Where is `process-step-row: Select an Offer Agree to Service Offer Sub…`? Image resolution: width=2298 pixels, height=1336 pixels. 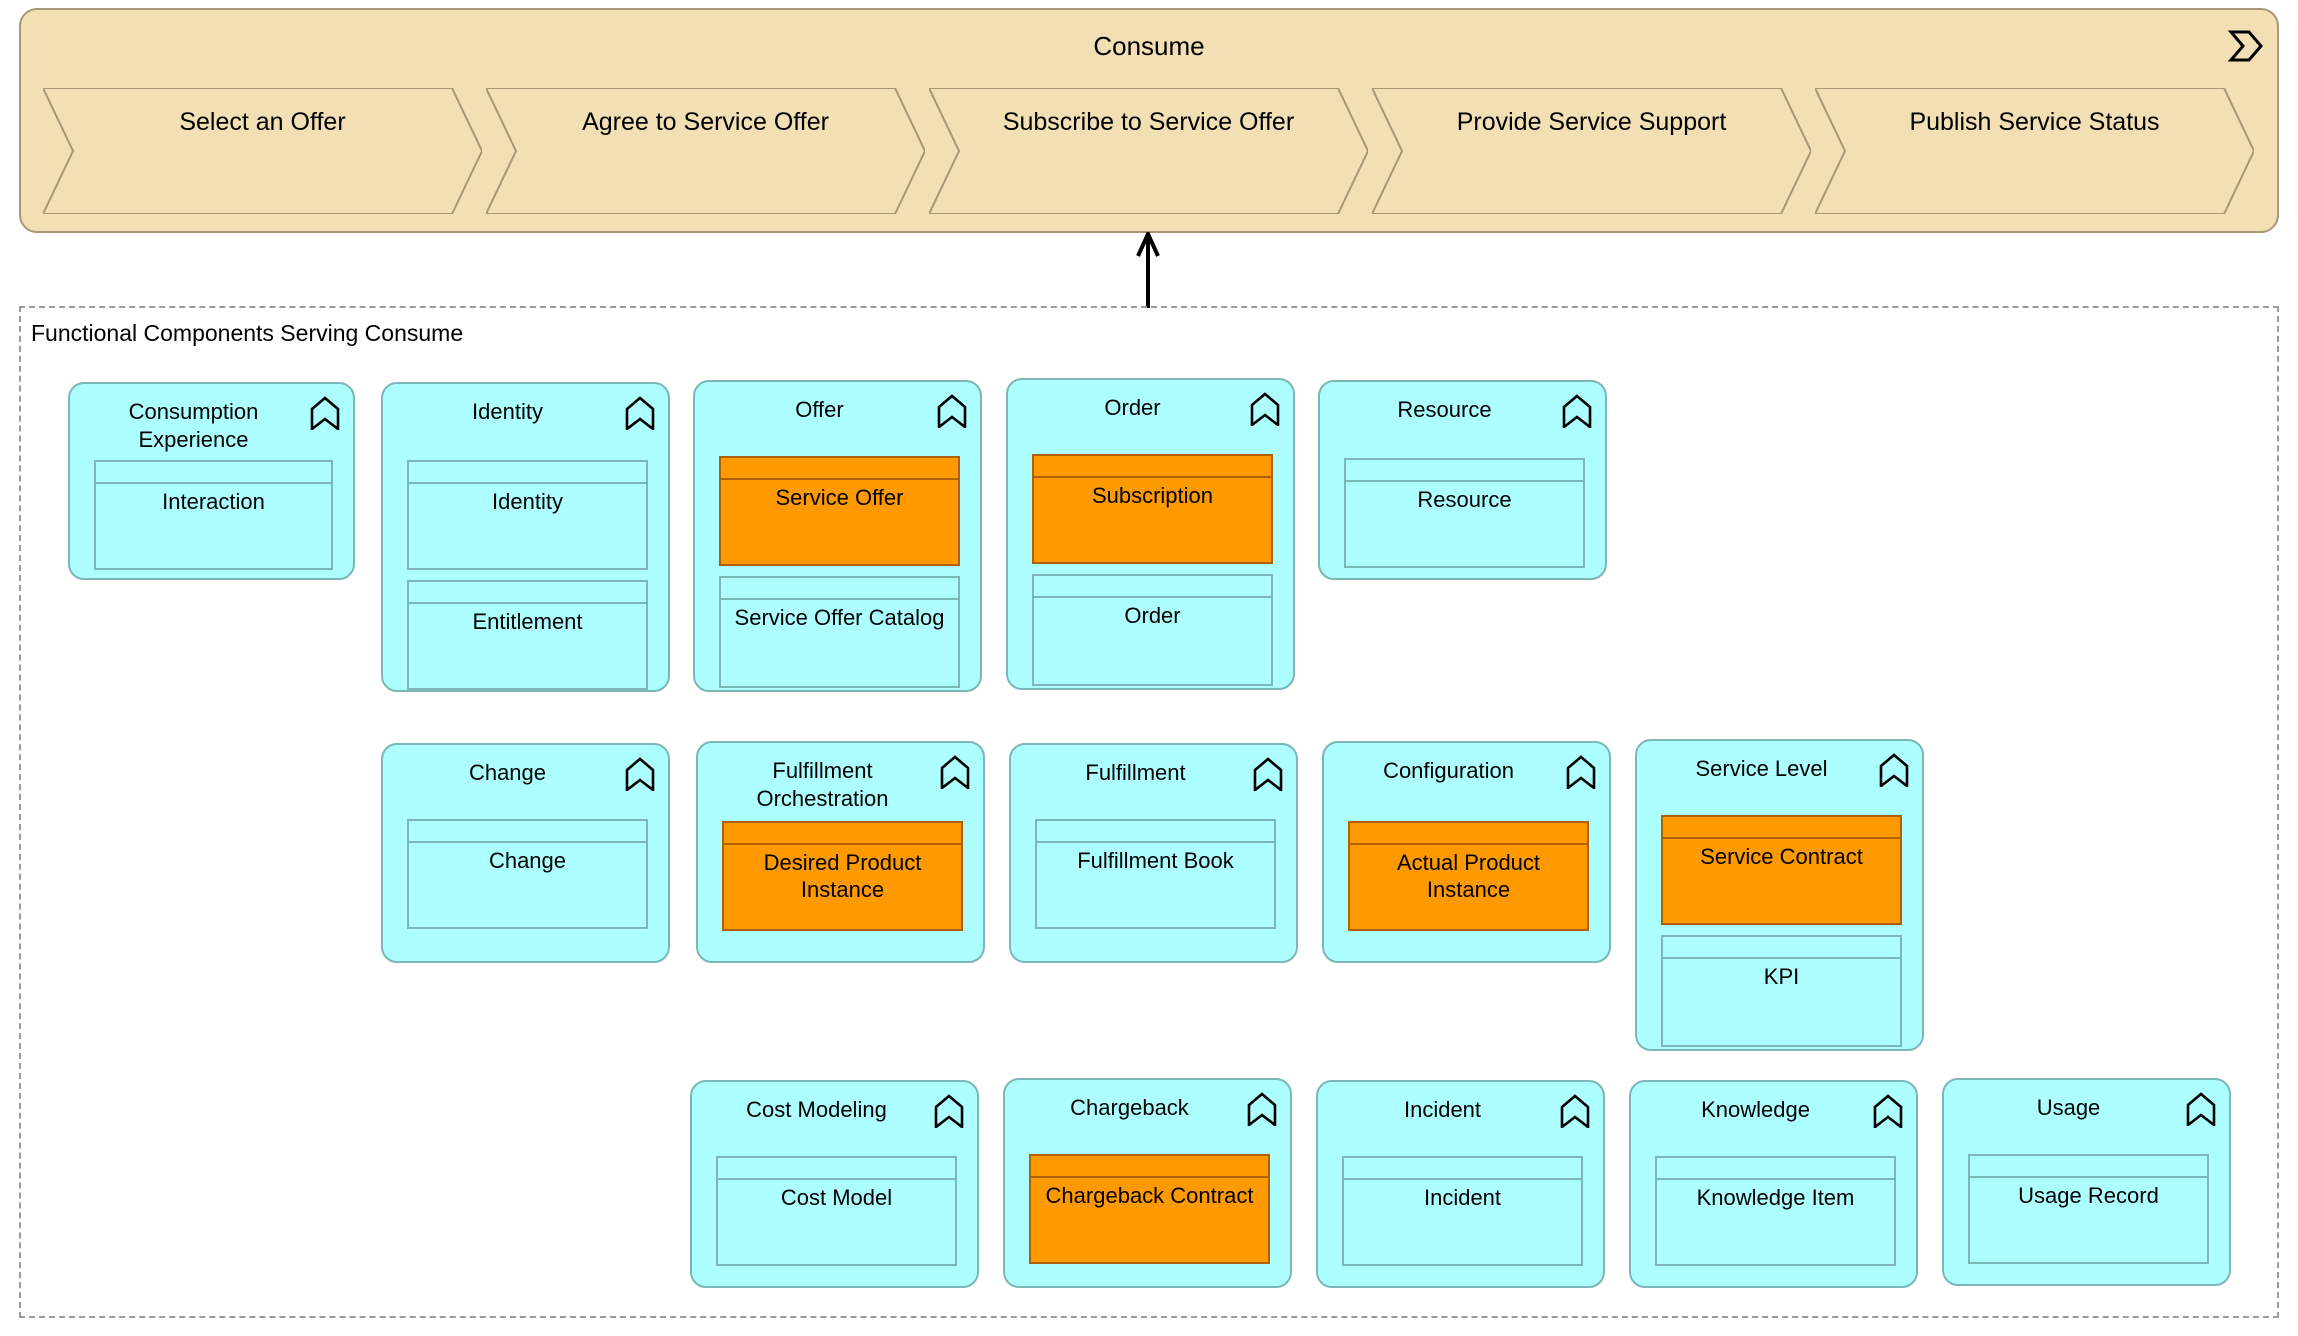 process-step-row: Select an Offer Agree to Service Offer Sub… is located at coordinates (1151, 151).